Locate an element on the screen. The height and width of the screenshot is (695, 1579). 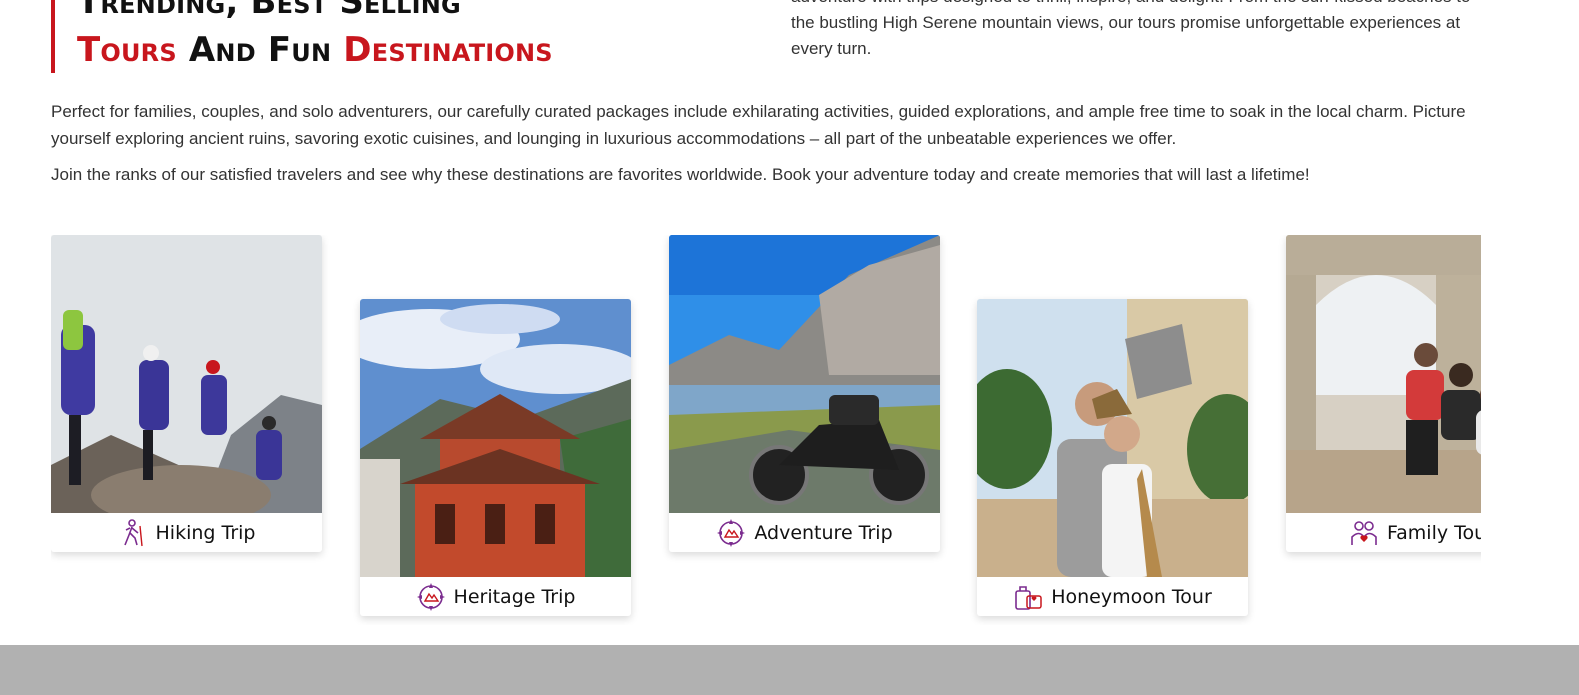
heading-mid-text: And Fun is located at coordinates (260, 50).